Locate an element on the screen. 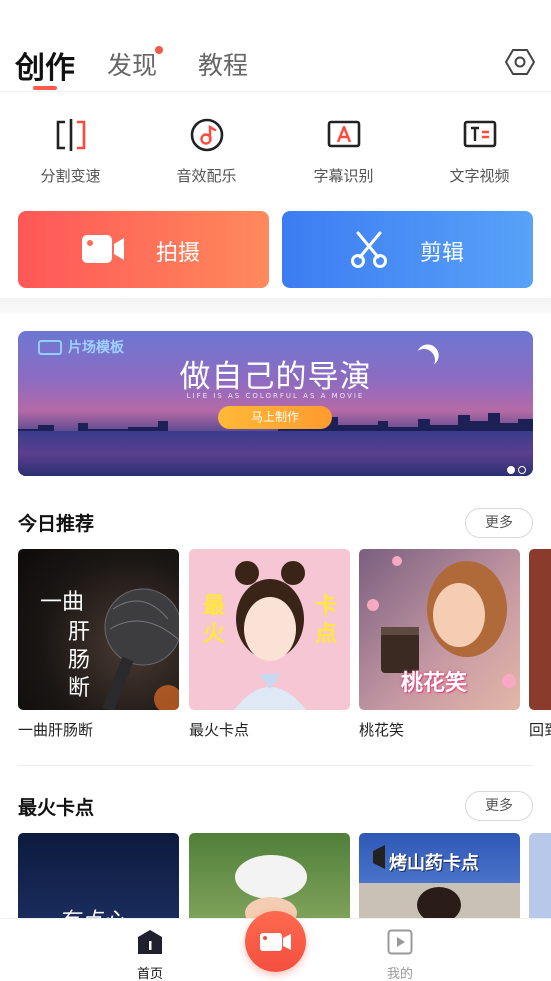 This screenshot has width=551, height=981. card-art-text: 卡点 is located at coordinates (326, 620).